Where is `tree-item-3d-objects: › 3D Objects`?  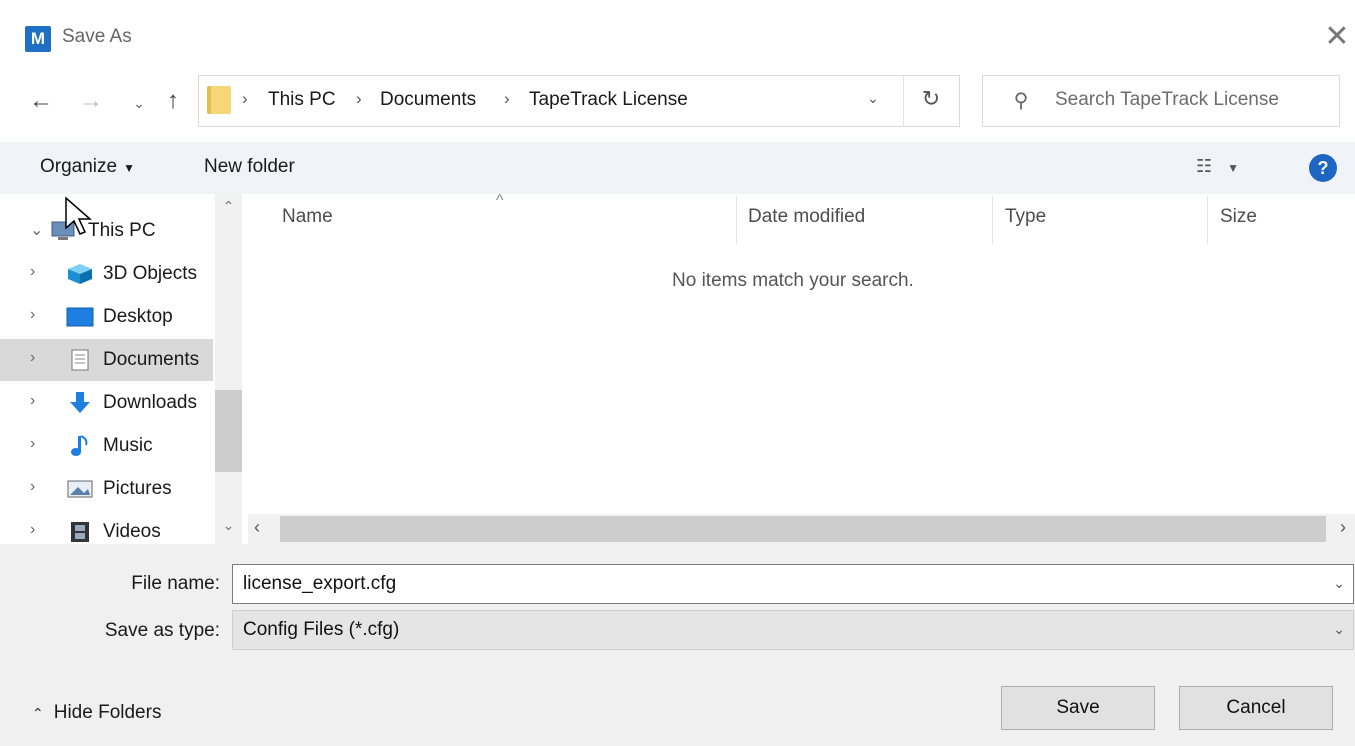
tree-item-3d-objects: › 3D Objects is located at coordinates (106, 274).